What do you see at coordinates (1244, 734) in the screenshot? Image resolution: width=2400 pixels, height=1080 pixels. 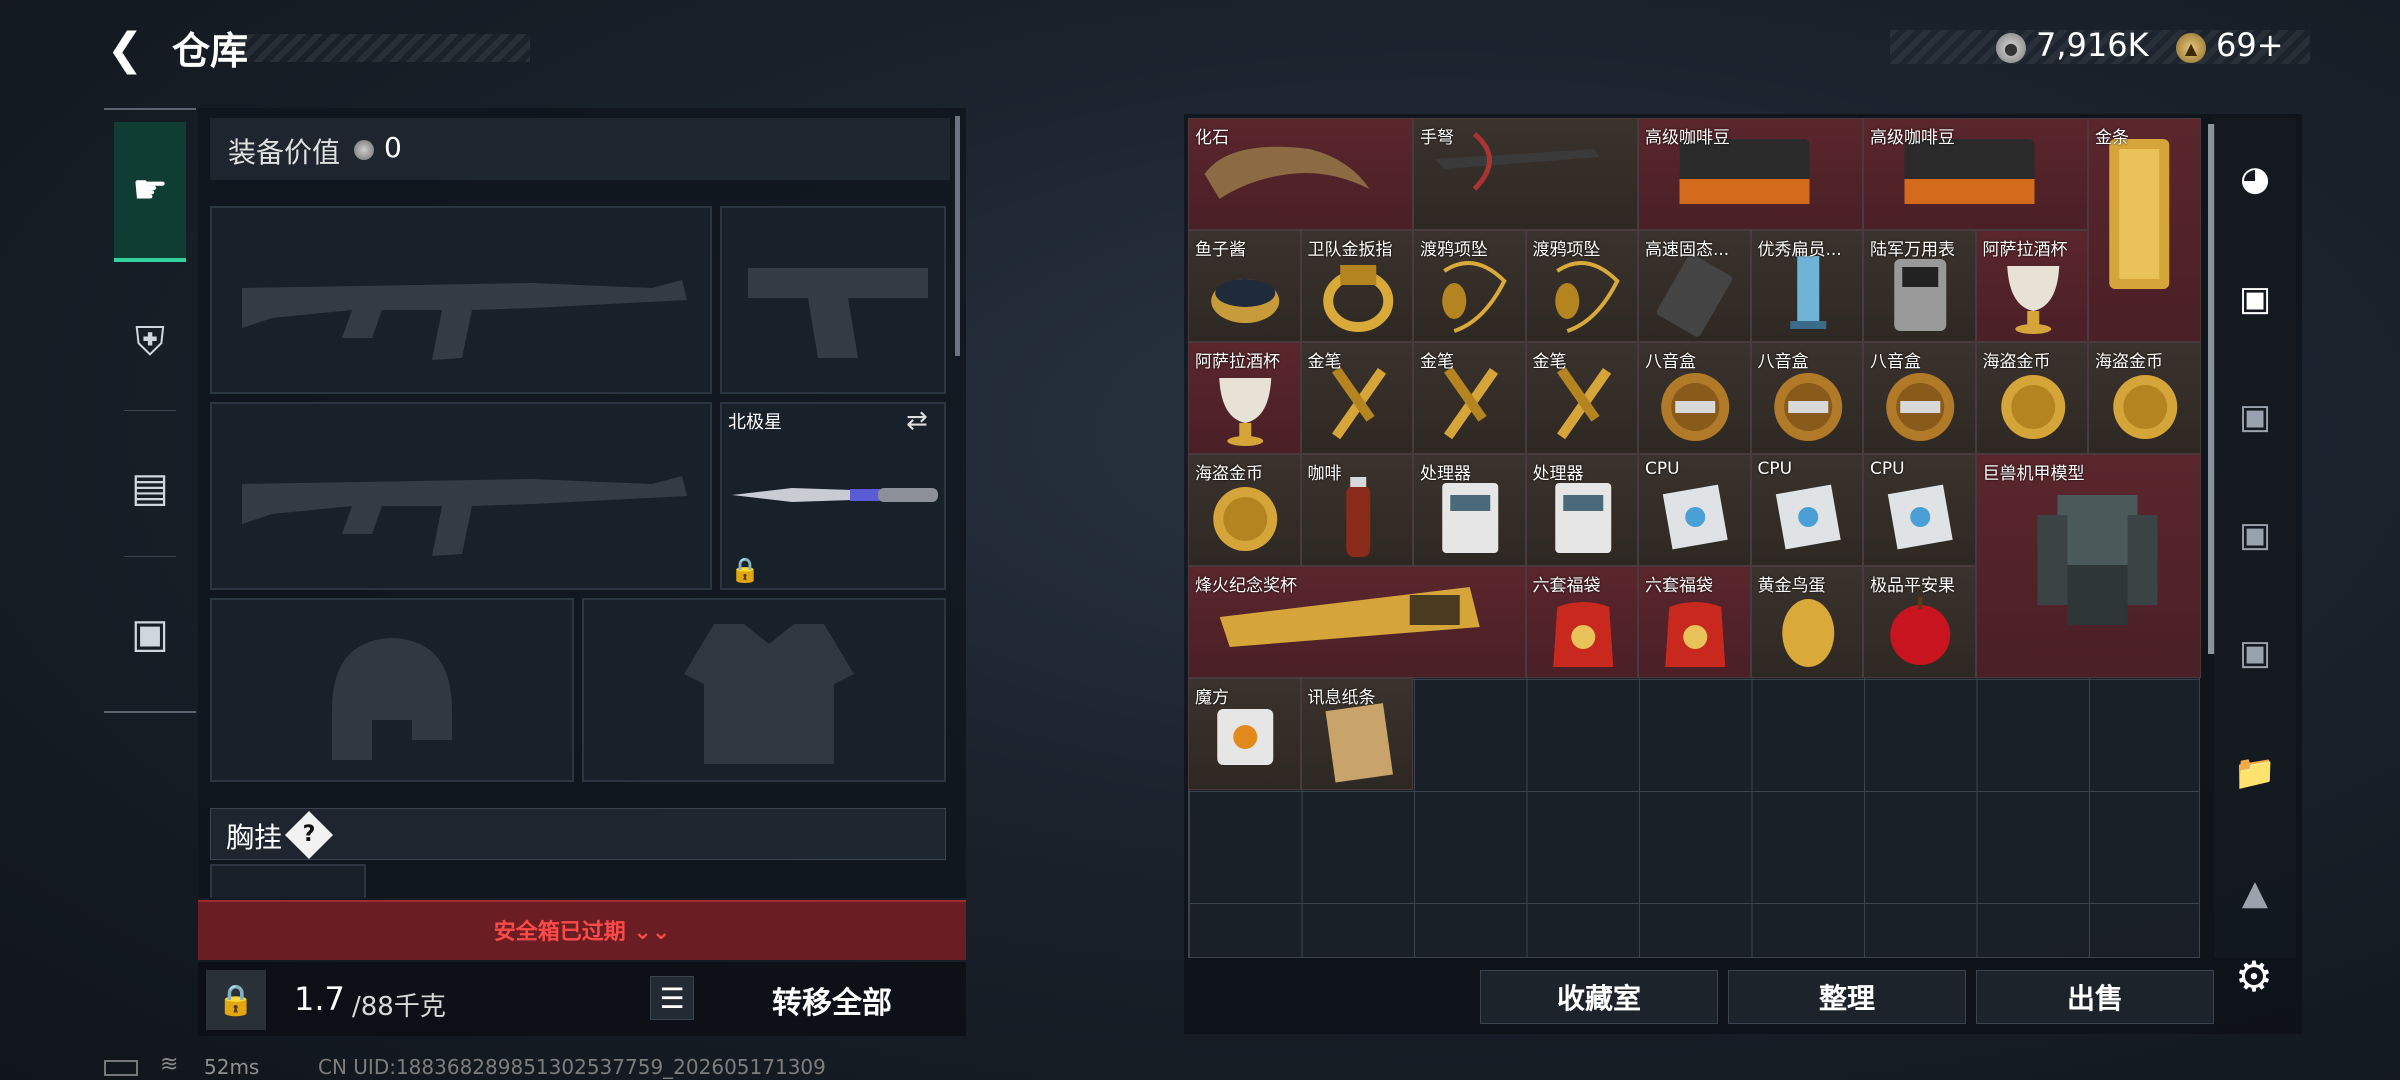 I see `storage-item: 魔方` at bounding box center [1244, 734].